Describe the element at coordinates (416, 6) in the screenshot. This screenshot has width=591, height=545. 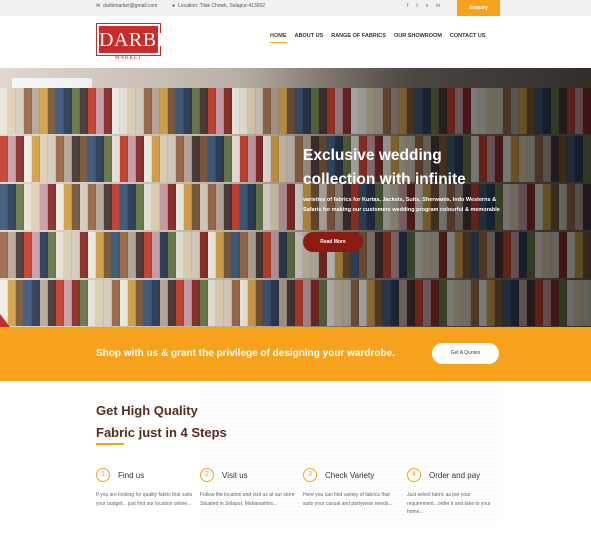
I see `twitter-icon: t` at that location.